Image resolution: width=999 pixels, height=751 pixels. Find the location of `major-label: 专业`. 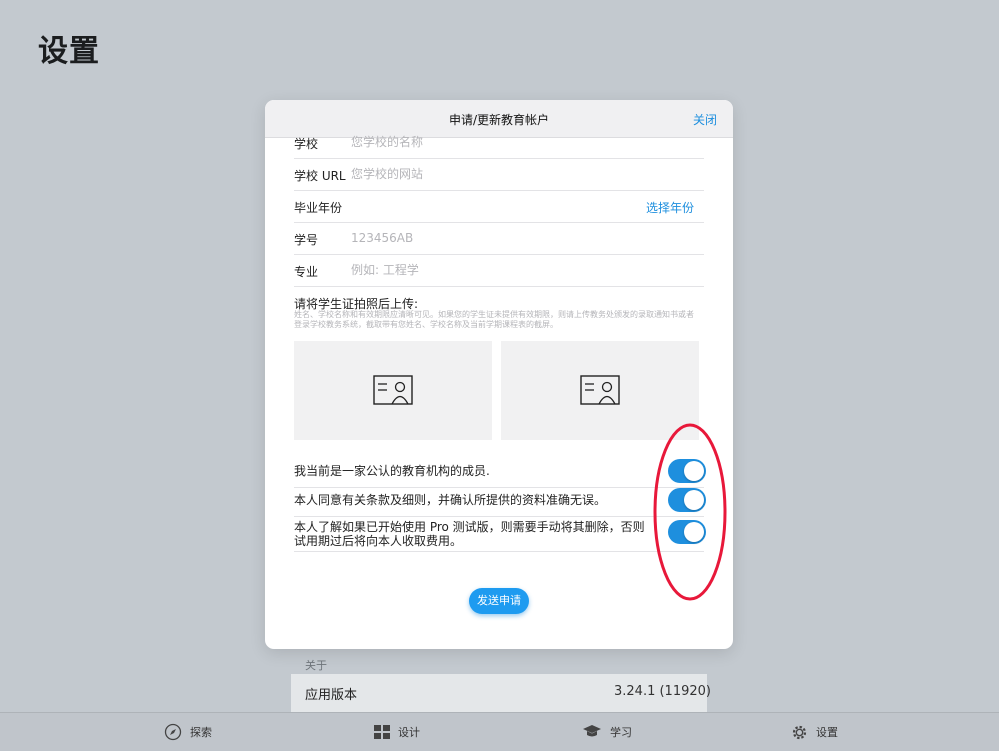

major-label: 专业 is located at coordinates (306, 272).